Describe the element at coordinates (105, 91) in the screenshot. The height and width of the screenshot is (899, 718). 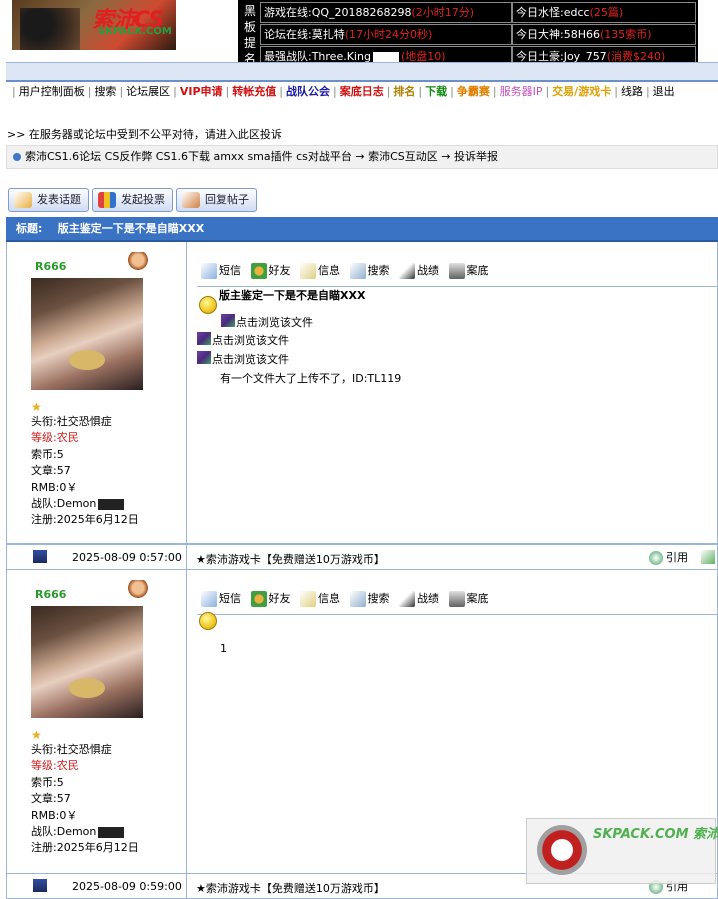
I see `menu-search: 搜索` at that location.